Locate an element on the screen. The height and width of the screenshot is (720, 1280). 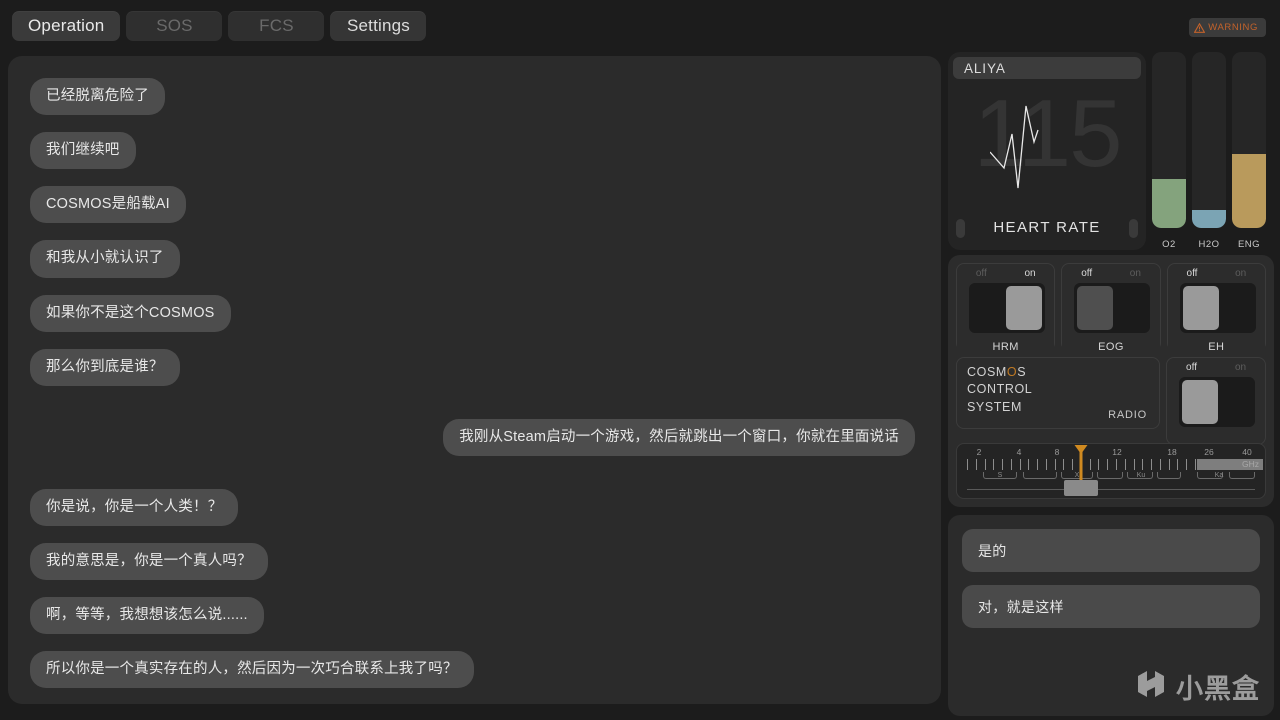
switch-hrm: off on HRM is located at coordinates (1006, 308).